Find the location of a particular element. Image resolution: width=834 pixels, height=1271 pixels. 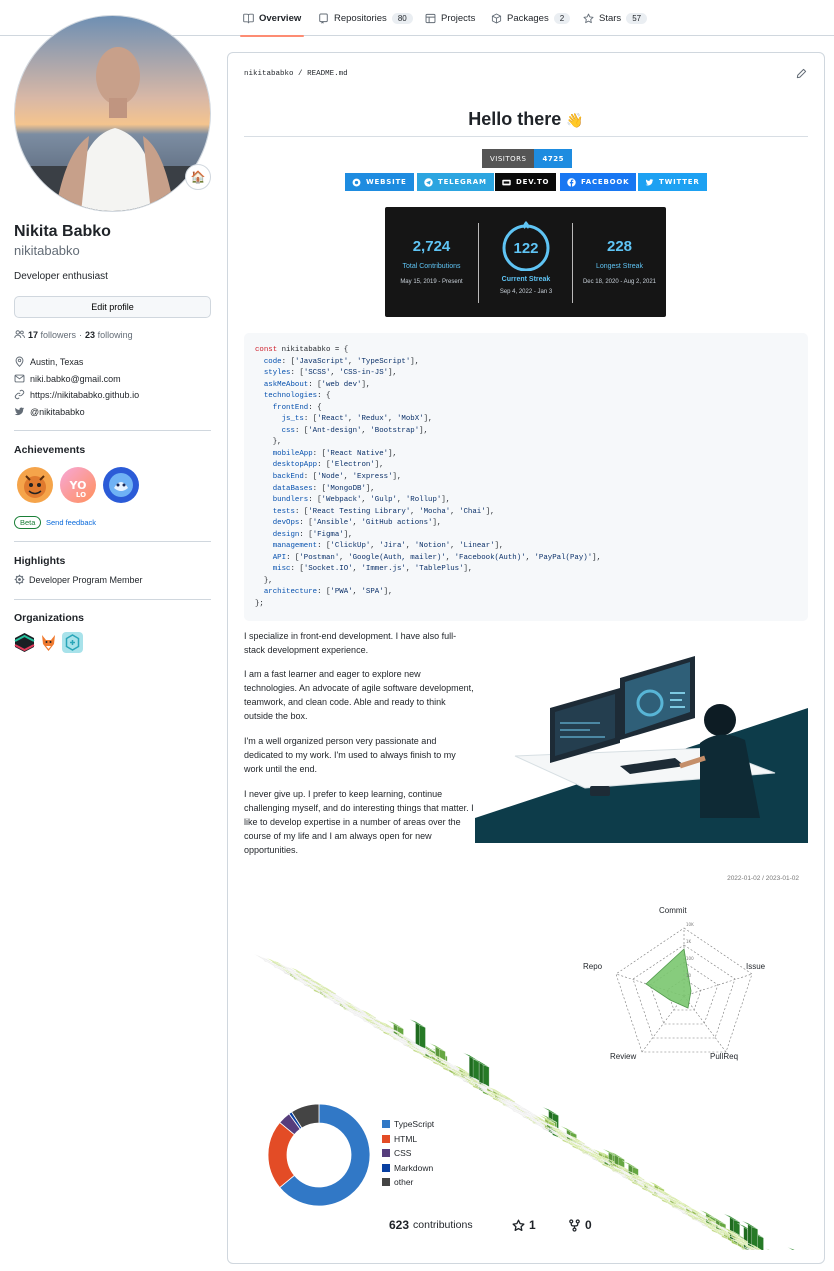

vcard-location: Austin, Texas is located at coordinates (48, 361).